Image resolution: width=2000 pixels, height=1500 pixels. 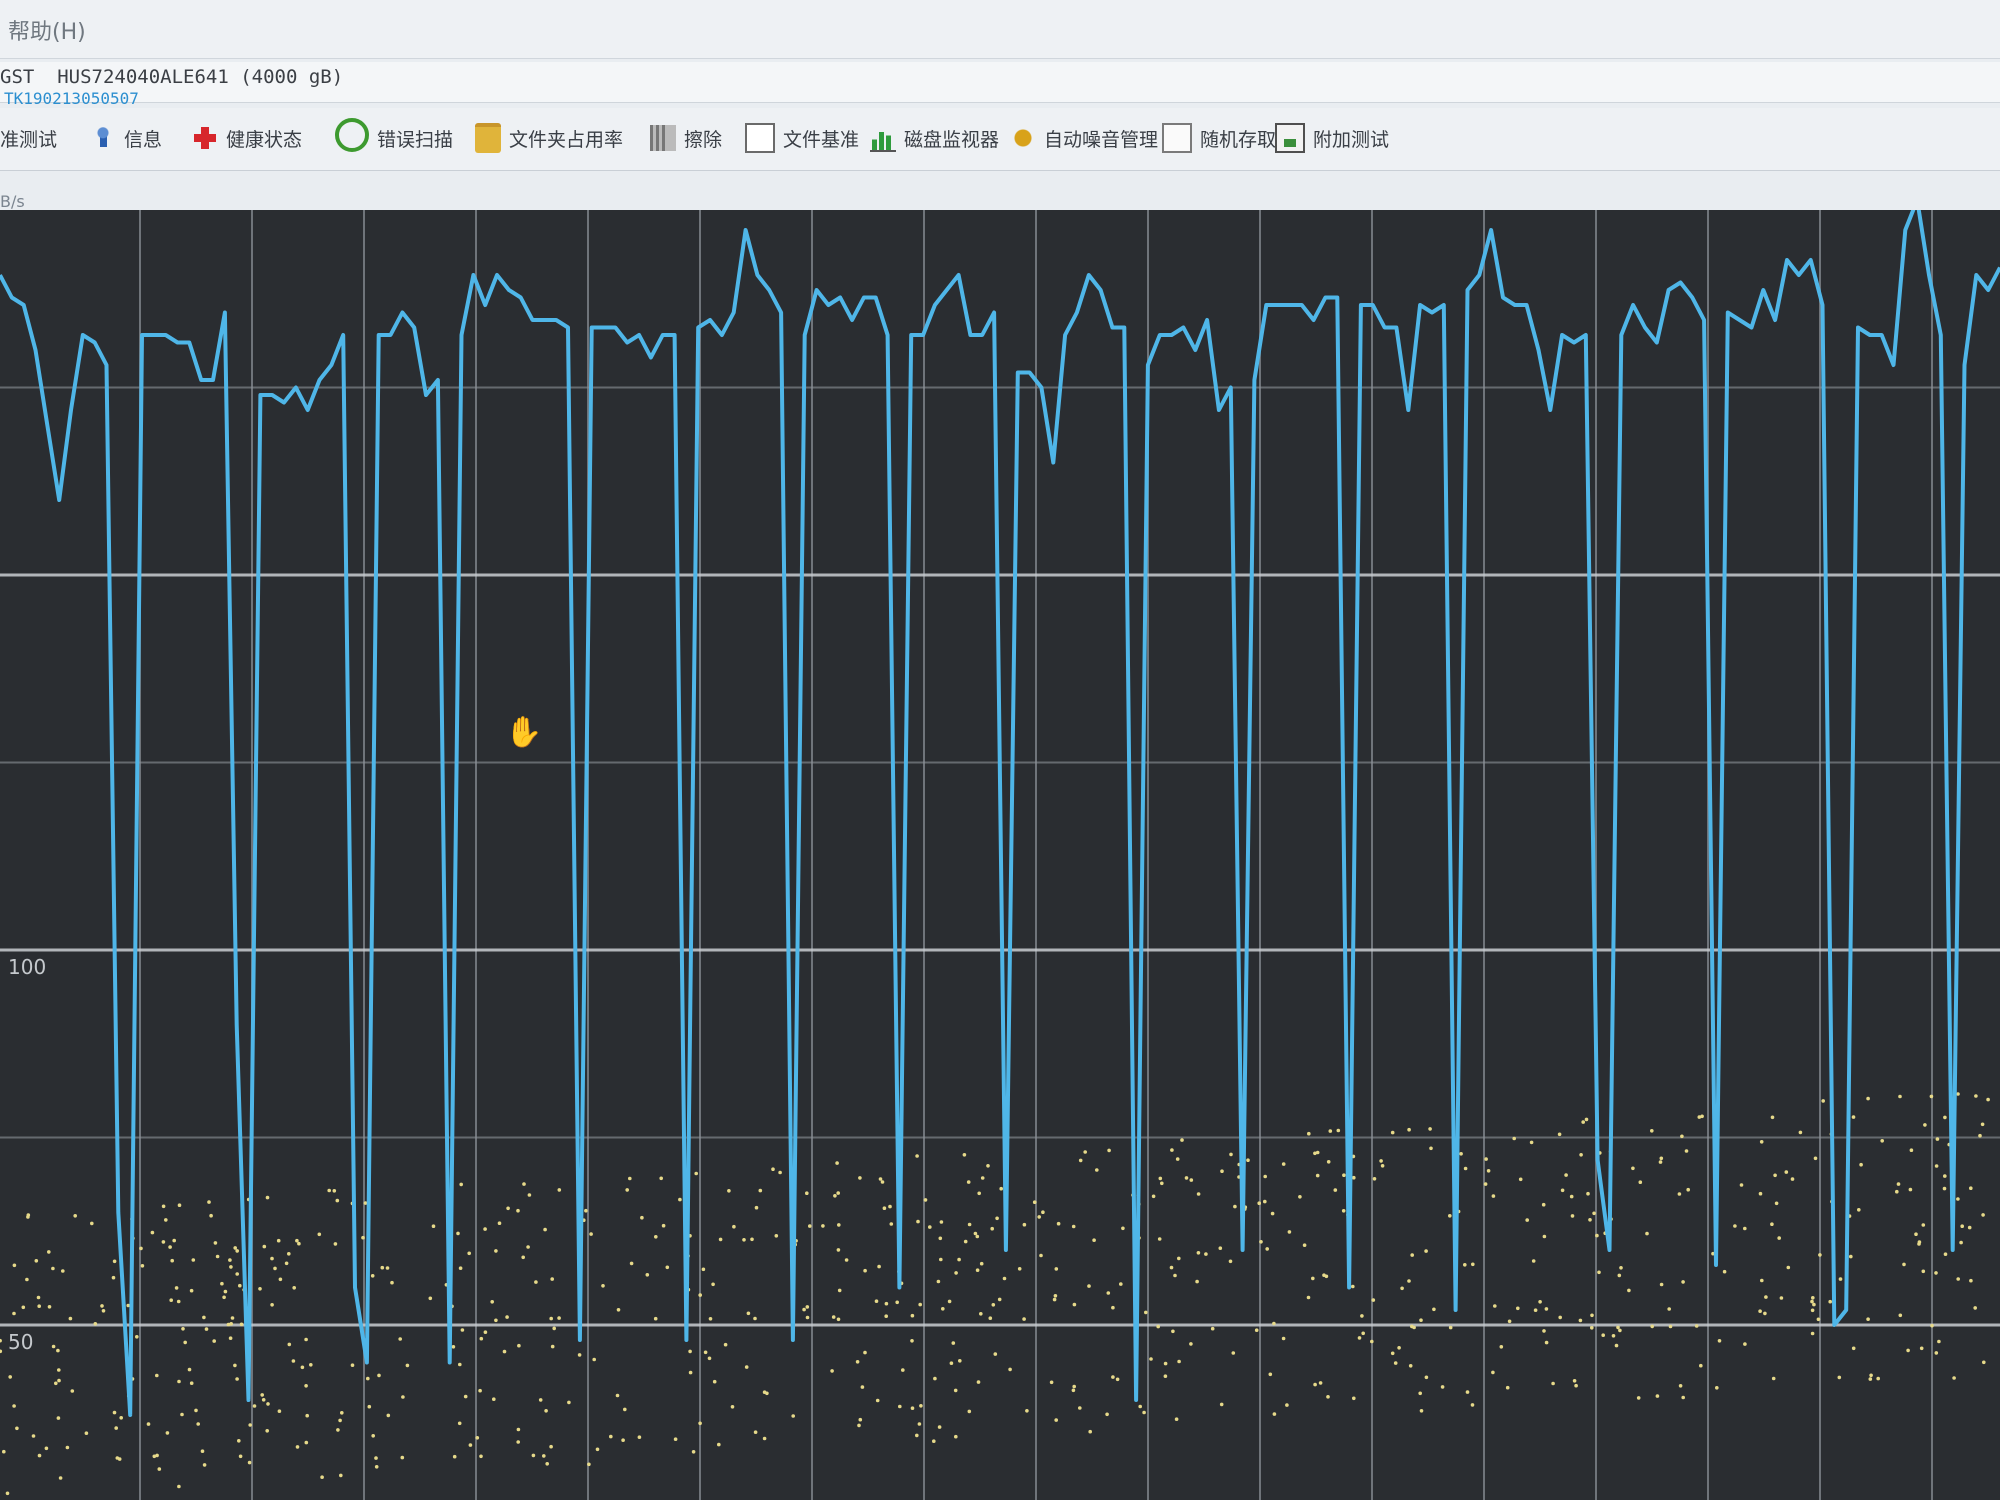 I want to click on tab-extra-tests: 附加测试, so click(x=1332, y=138).